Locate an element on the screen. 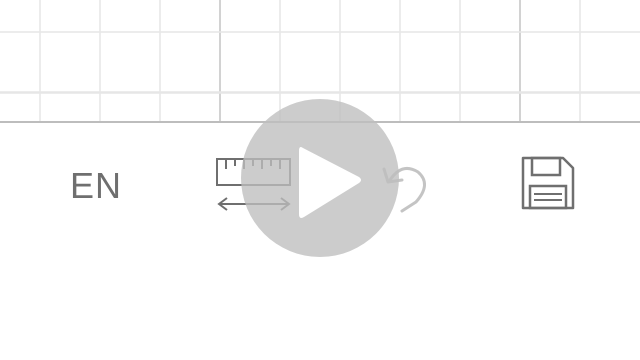  save-button is located at coordinates (547, 185).